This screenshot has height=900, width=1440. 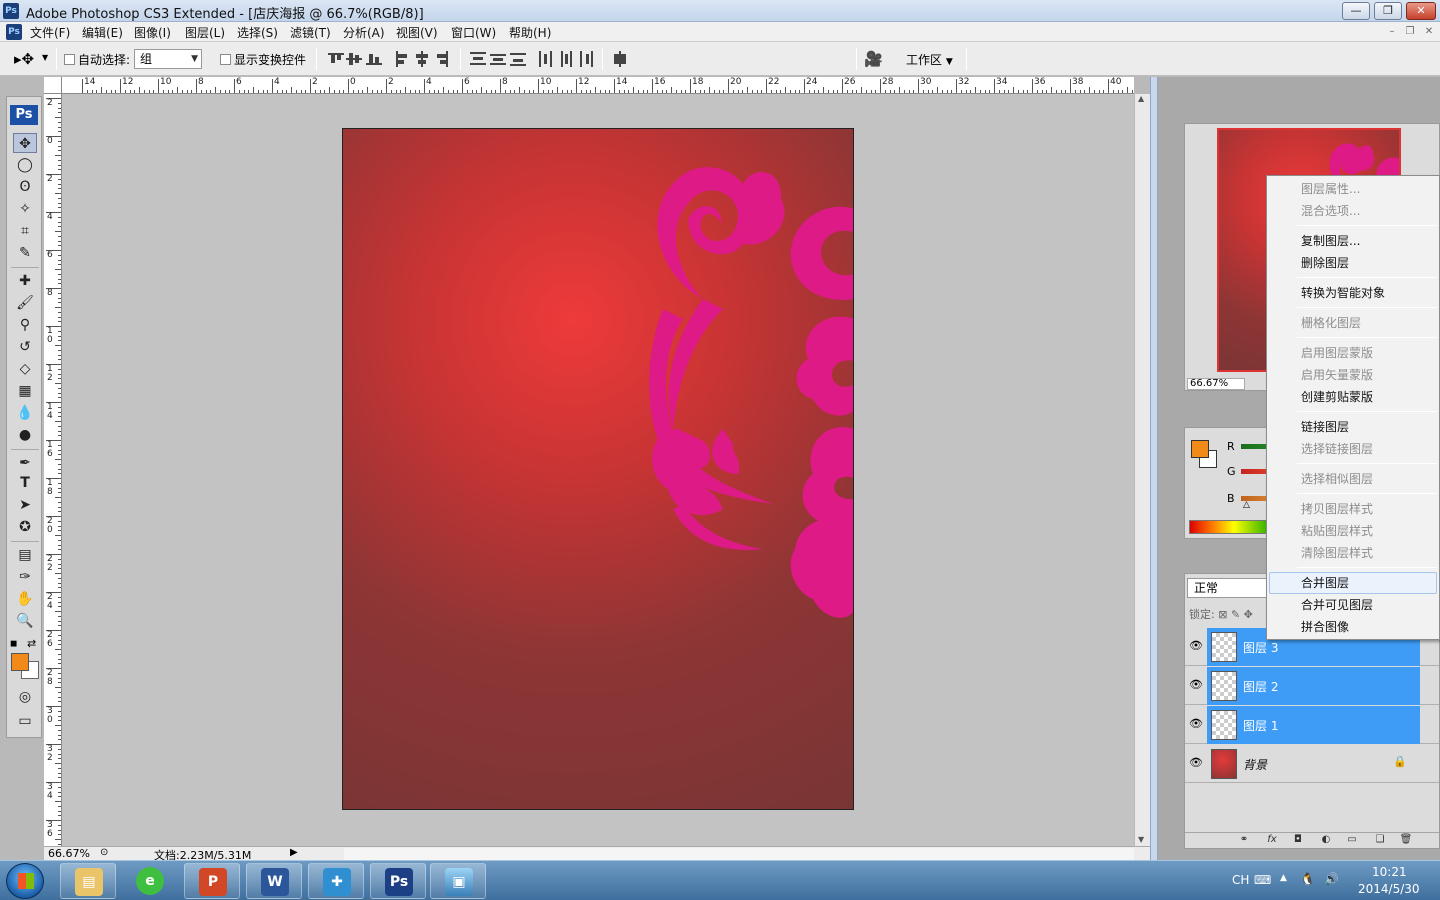 What do you see at coordinates (1312, 725) in the screenshot?
I see `layer-row-1: 👁 图层 1` at bounding box center [1312, 725].